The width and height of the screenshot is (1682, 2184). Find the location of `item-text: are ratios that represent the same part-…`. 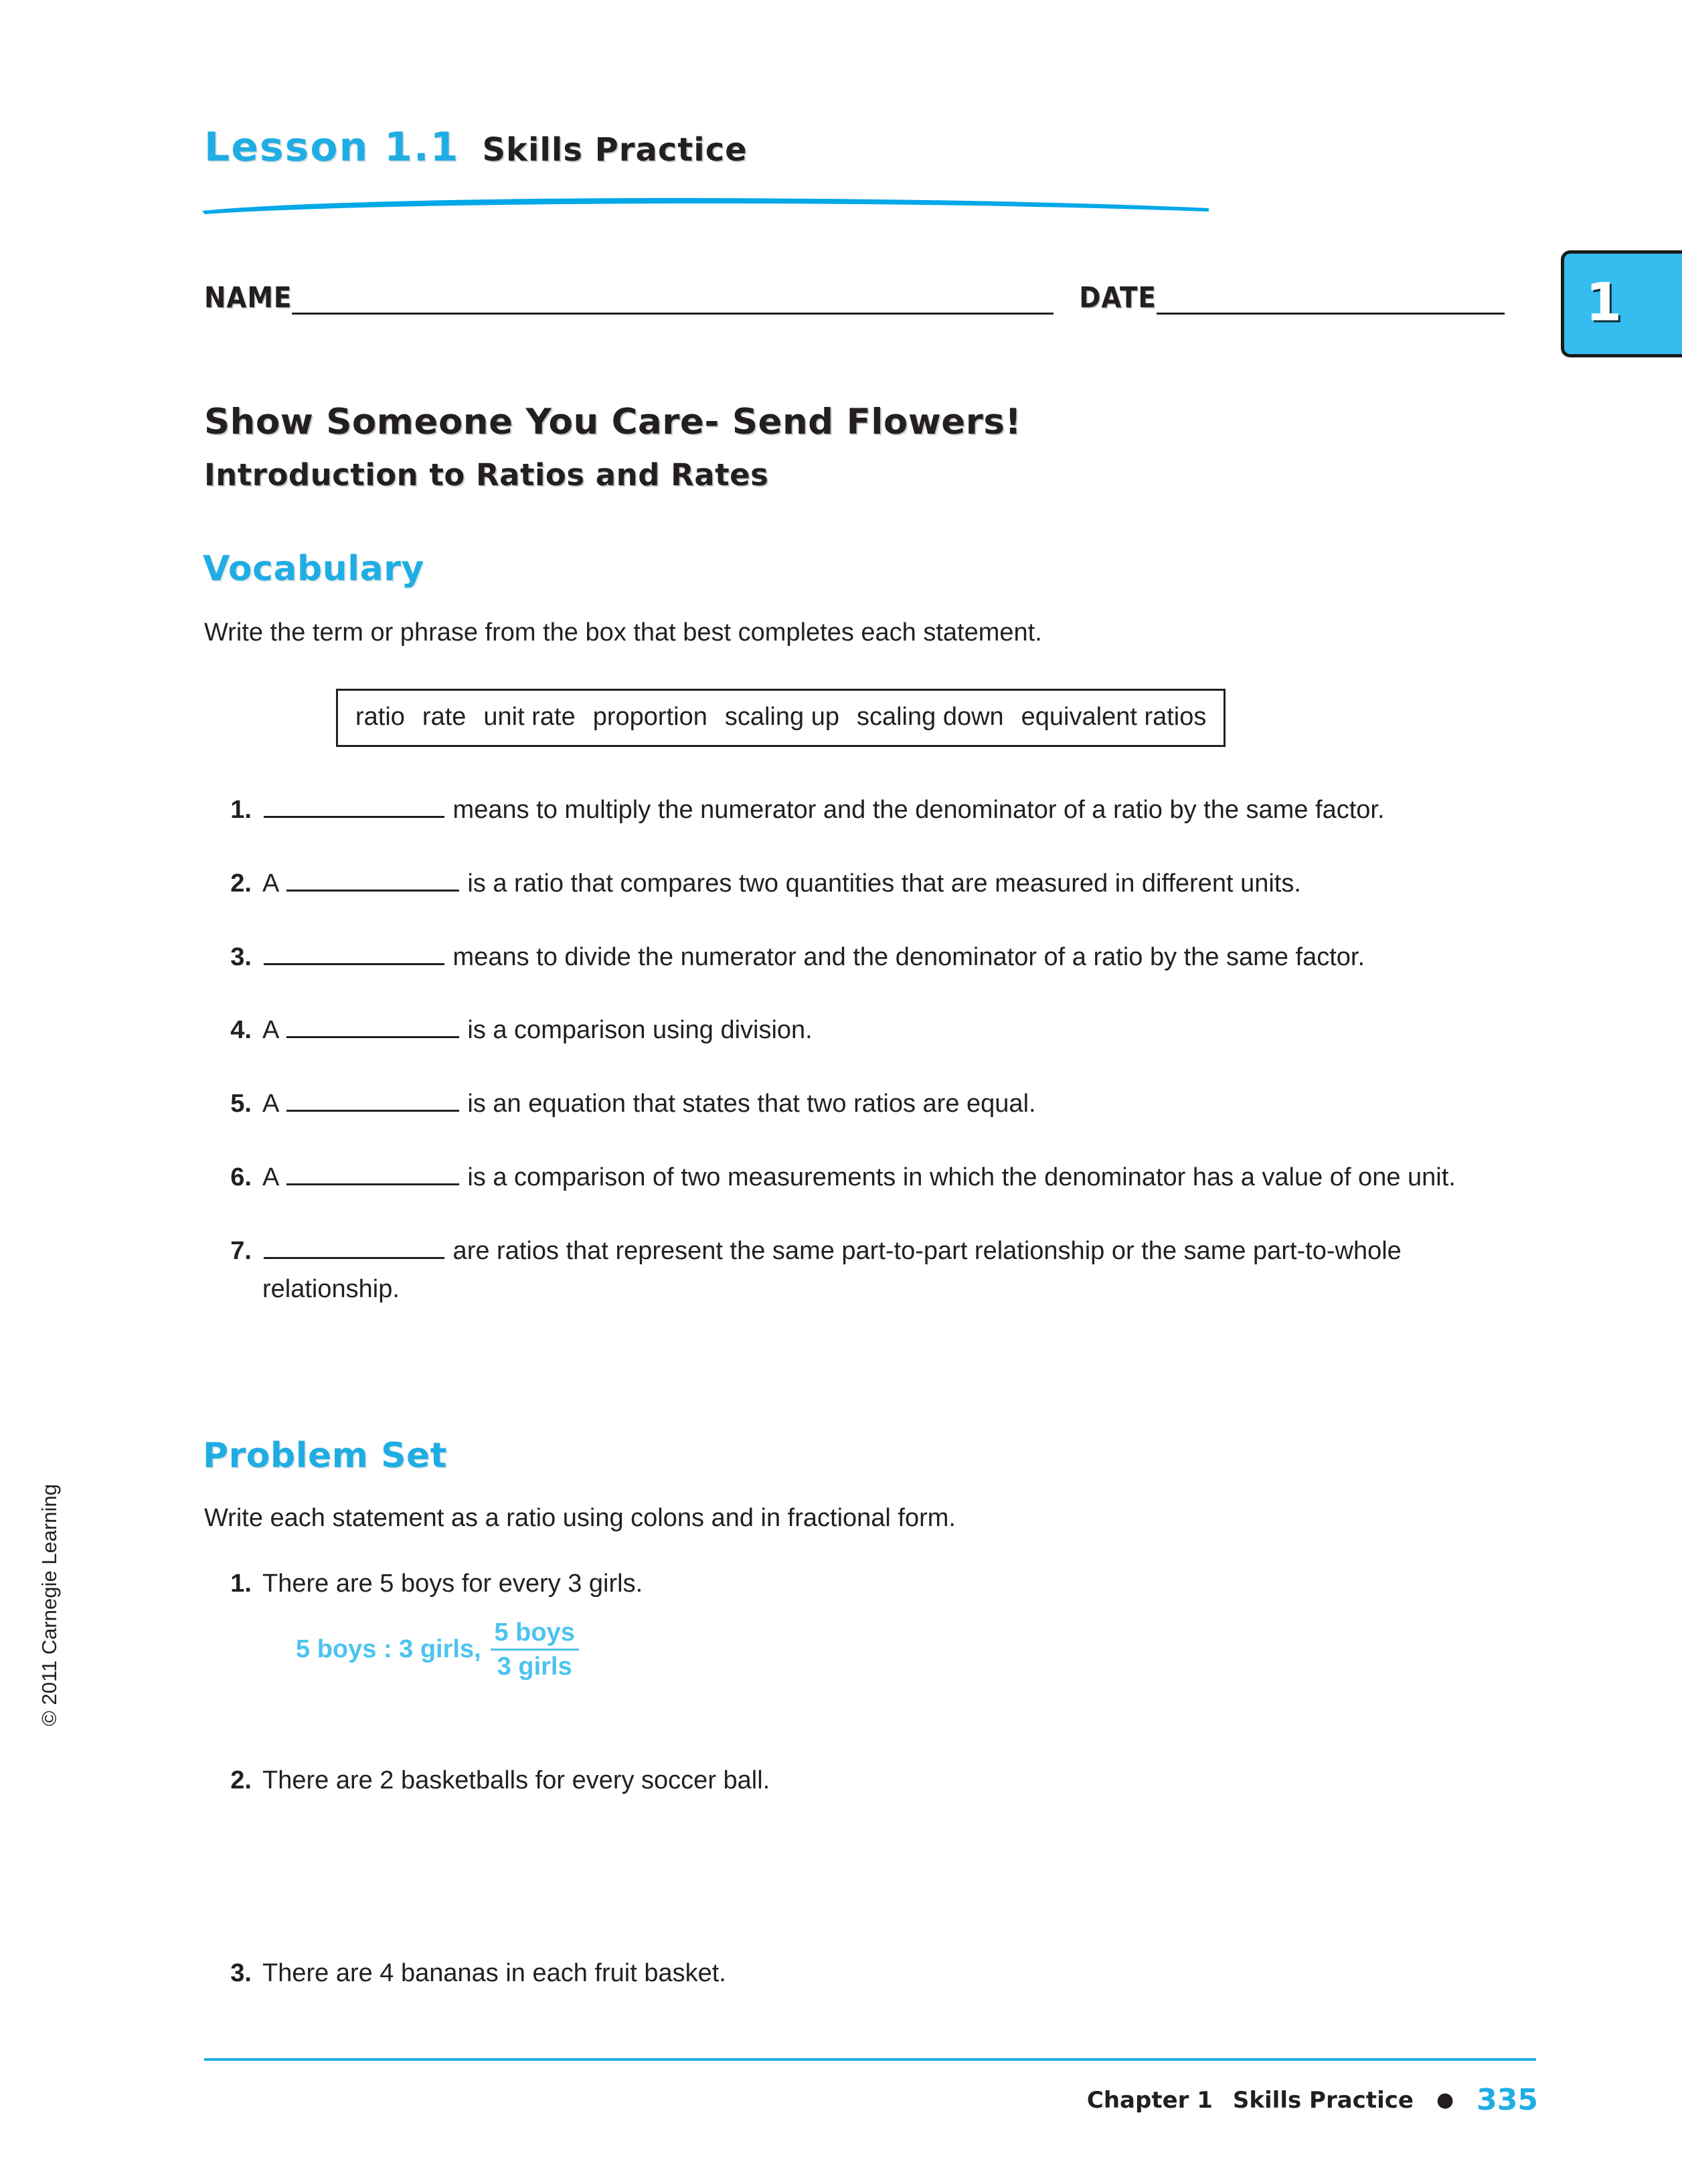

item-text: are ratios that represent the same part-… is located at coordinates (887, 1271).